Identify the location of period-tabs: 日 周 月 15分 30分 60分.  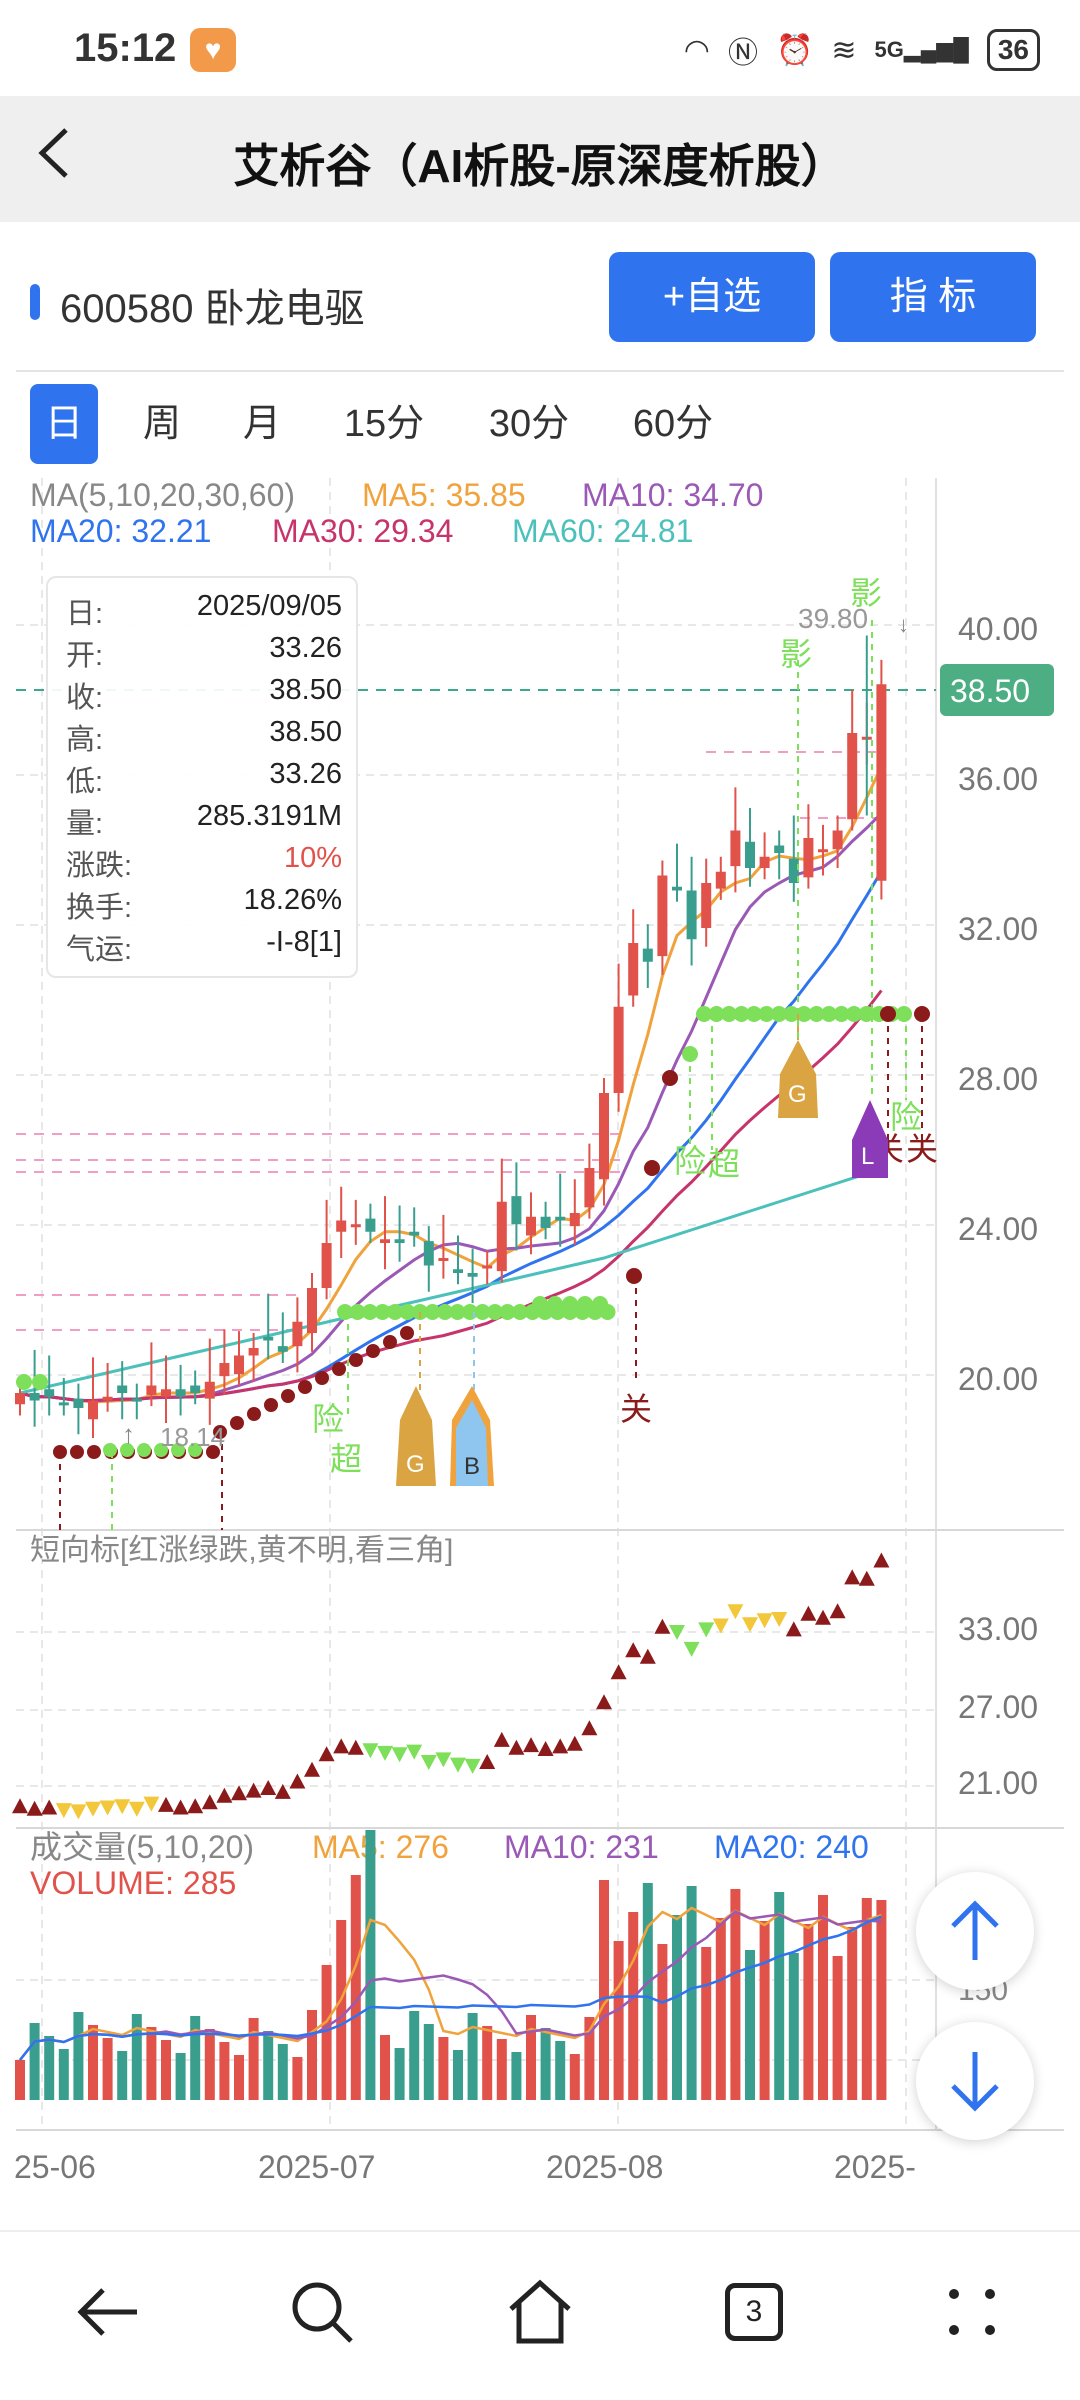
(540, 422).